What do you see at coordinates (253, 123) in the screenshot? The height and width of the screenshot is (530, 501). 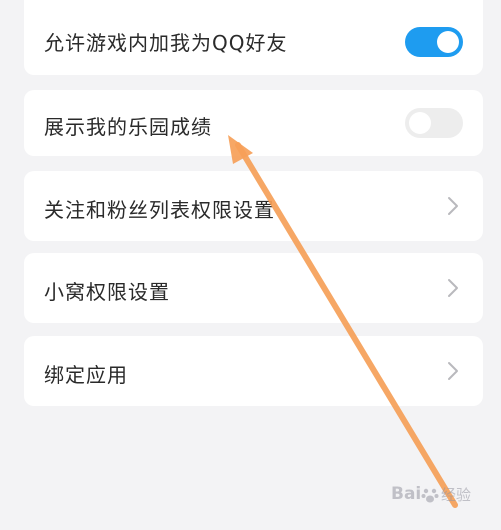 I see `setting-card-show-playground-score: 展示我的乐园成绩` at bounding box center [253, 123].